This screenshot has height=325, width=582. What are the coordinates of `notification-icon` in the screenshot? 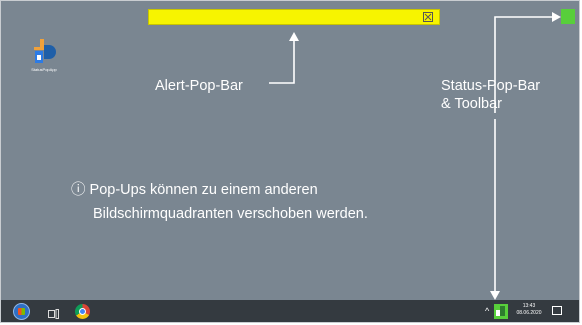 It's located at (557, 310).